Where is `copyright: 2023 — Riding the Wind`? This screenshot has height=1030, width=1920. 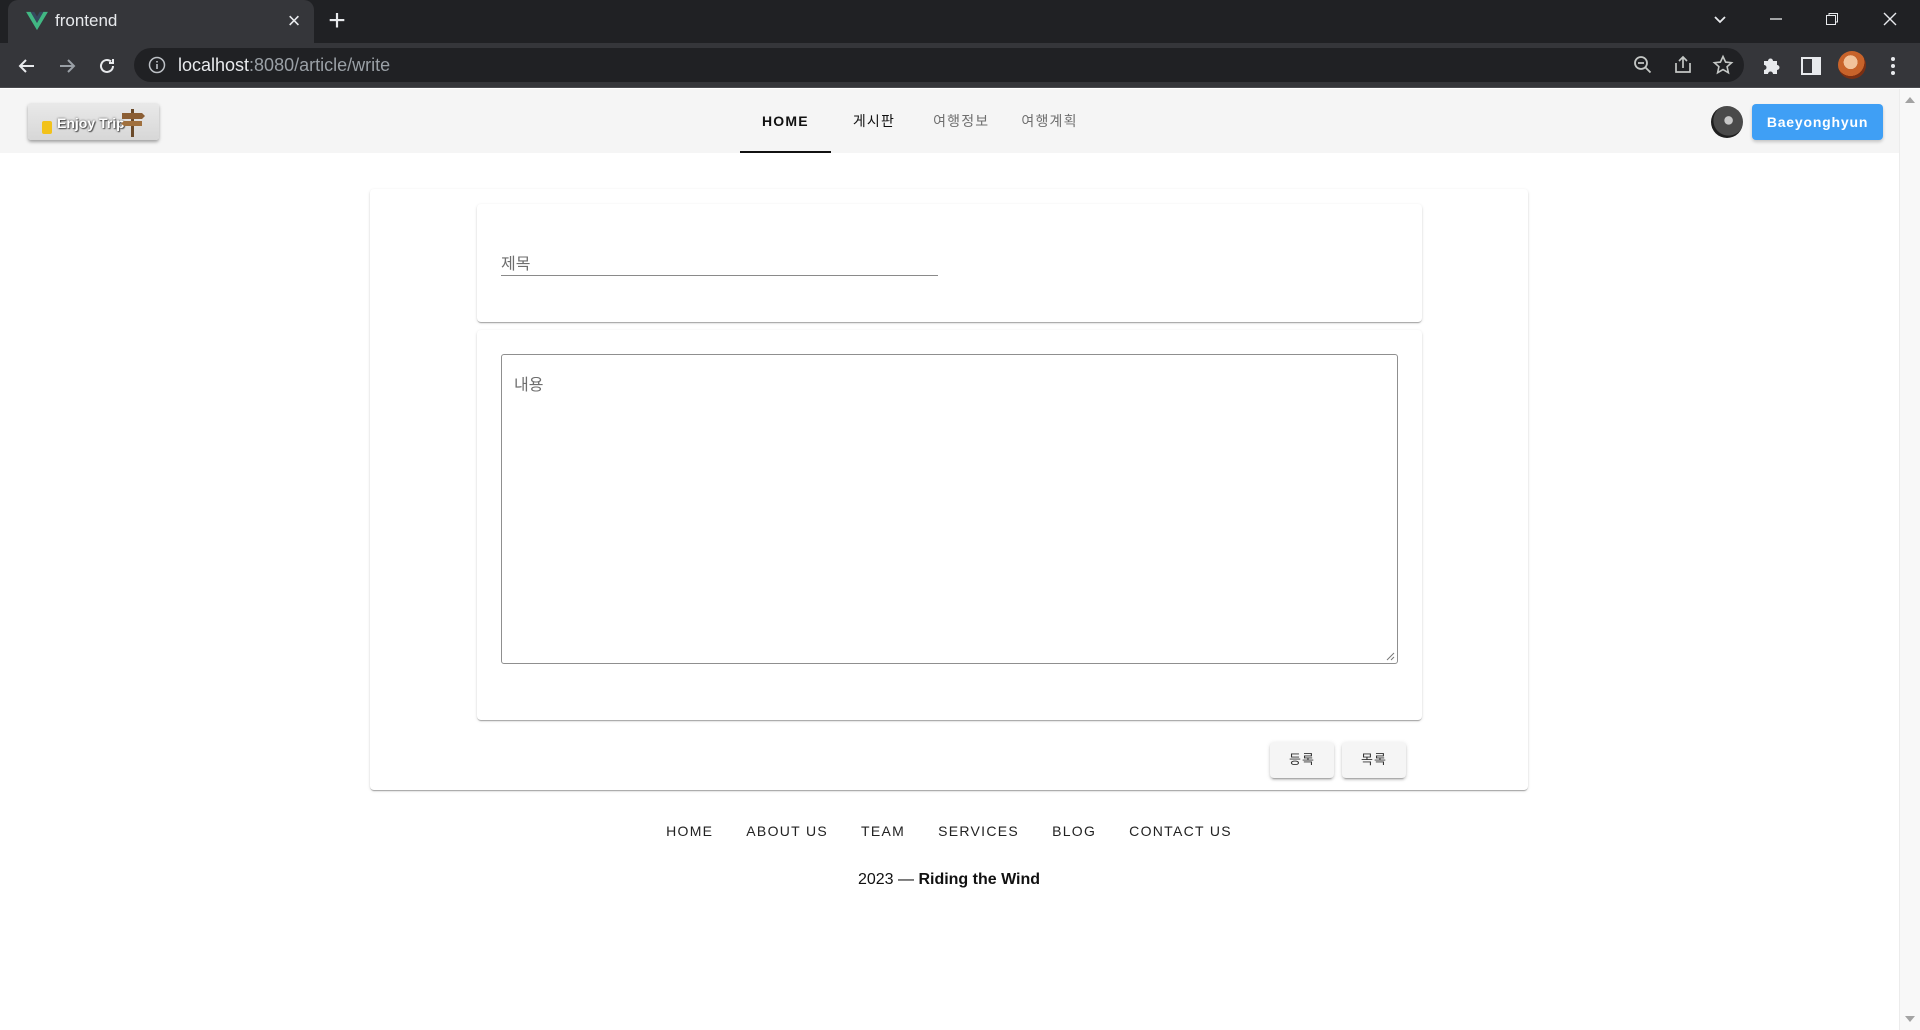 copyright: 2023 — Riding the Wind is located at coordinates (949, 880).